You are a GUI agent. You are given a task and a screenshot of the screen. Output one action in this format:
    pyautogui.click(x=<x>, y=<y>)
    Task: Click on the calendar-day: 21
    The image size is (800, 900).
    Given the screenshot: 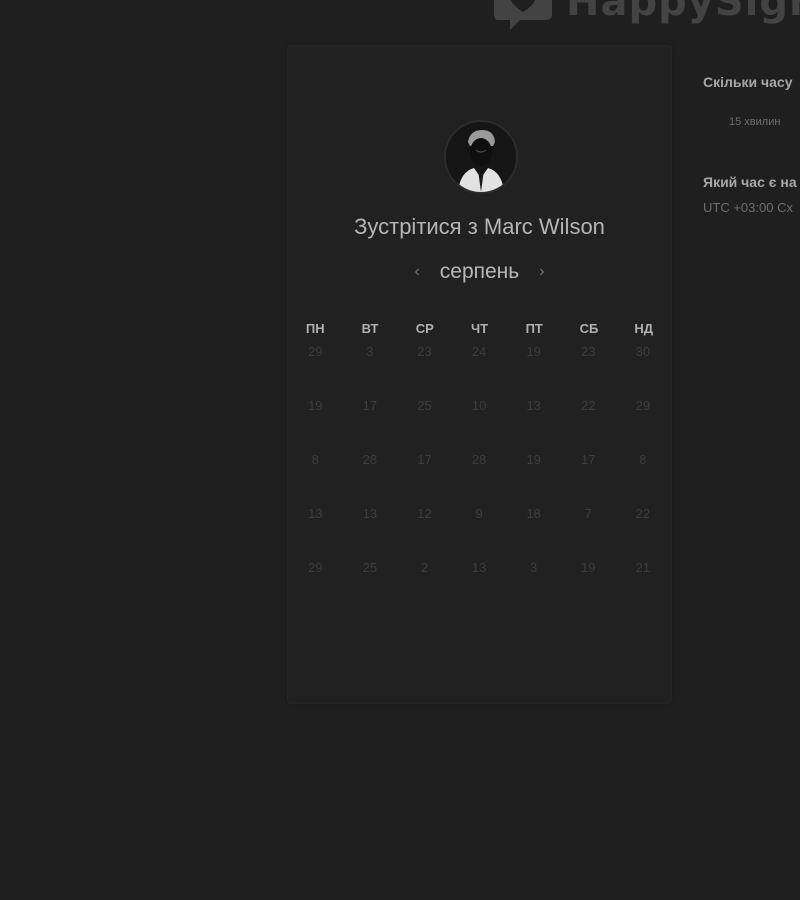 What is the action you would take?
    pyautogui.click(x=643, y=585)
    